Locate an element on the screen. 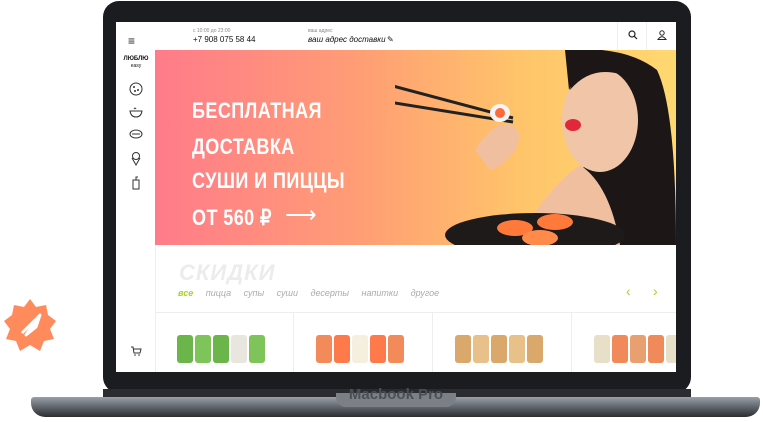 Image resolution: width=763 pixels, height=422 pixels. phone-number: +7 908 075 58 44 is located at coordinates (224, 39).